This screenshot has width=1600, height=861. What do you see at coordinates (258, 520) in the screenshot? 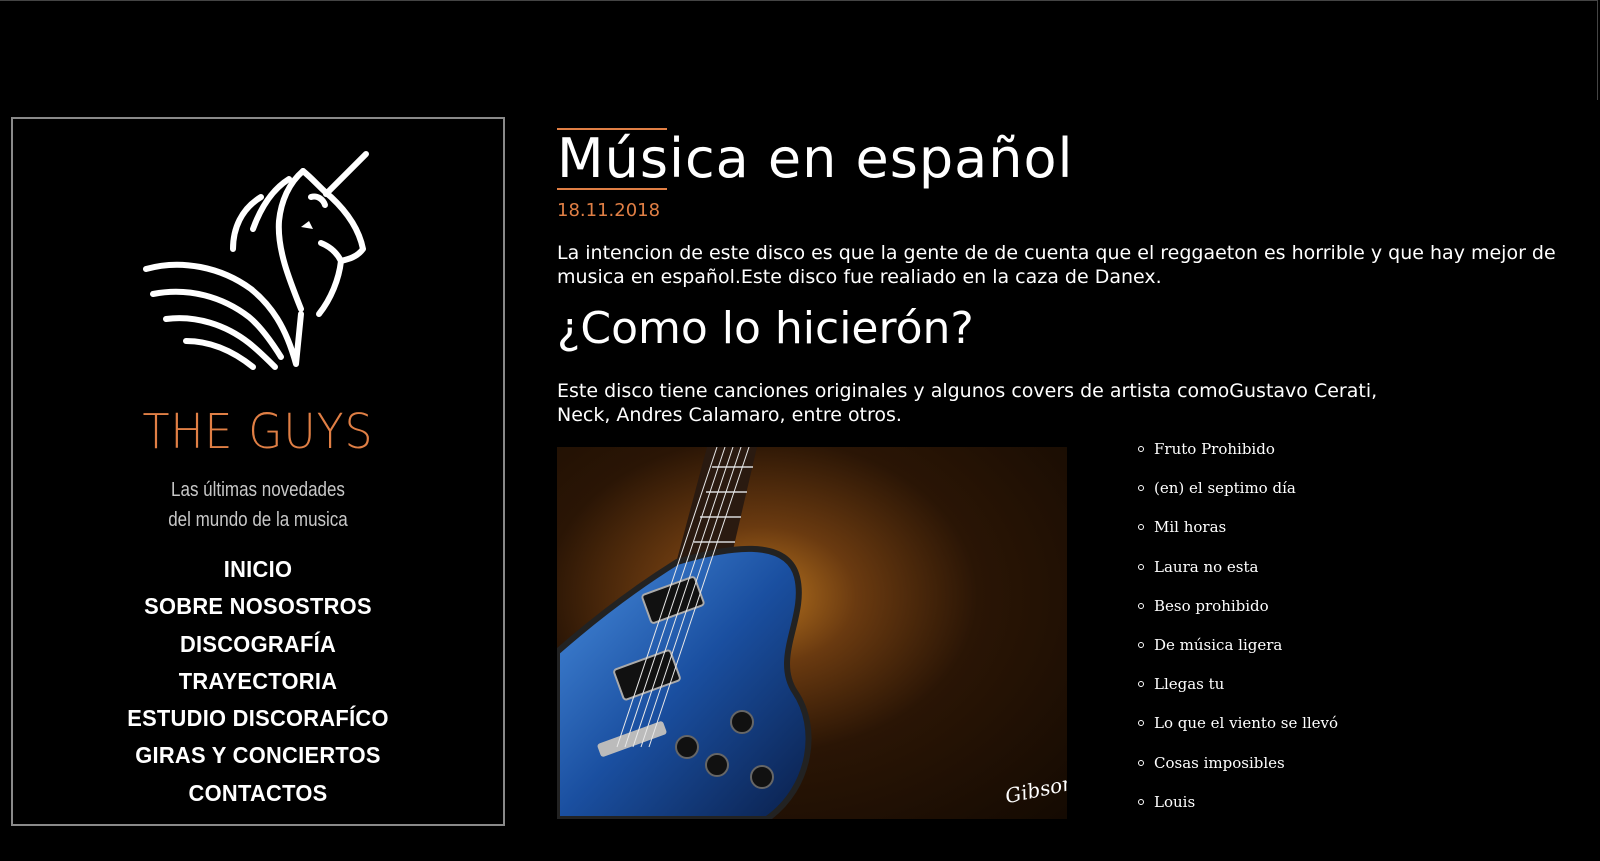
I see `tagline-line-2: del mundo de la musica` at bounding box center [258, 520].